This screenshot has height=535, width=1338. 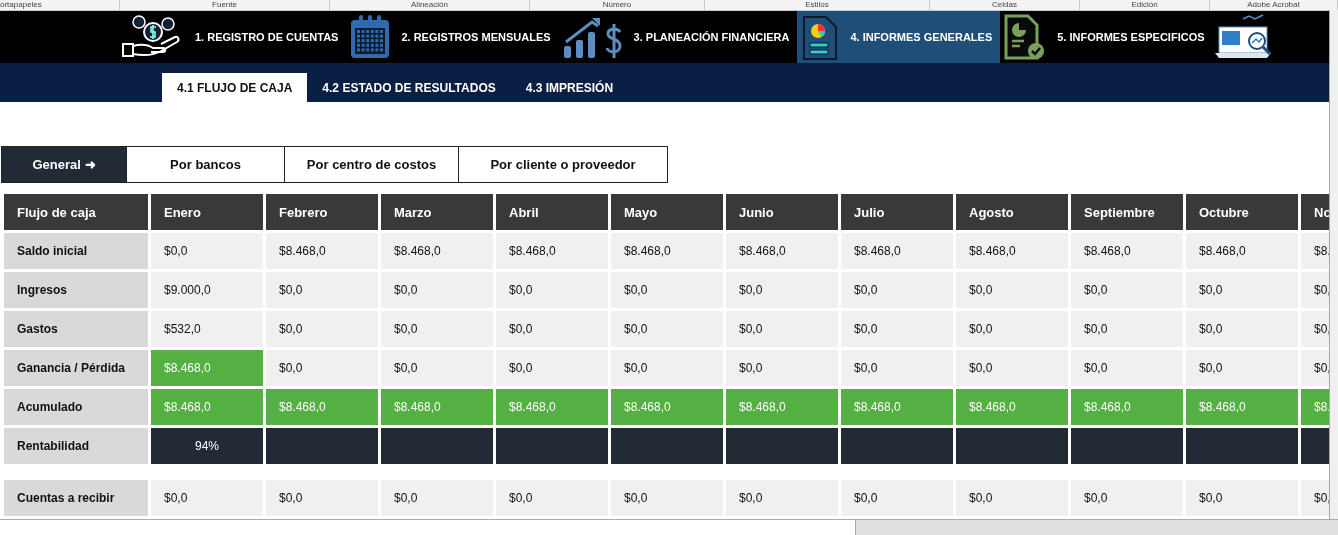 I want to click on nav-tab: 4. INFORMES GENERALES, so click(x=899, y=37).